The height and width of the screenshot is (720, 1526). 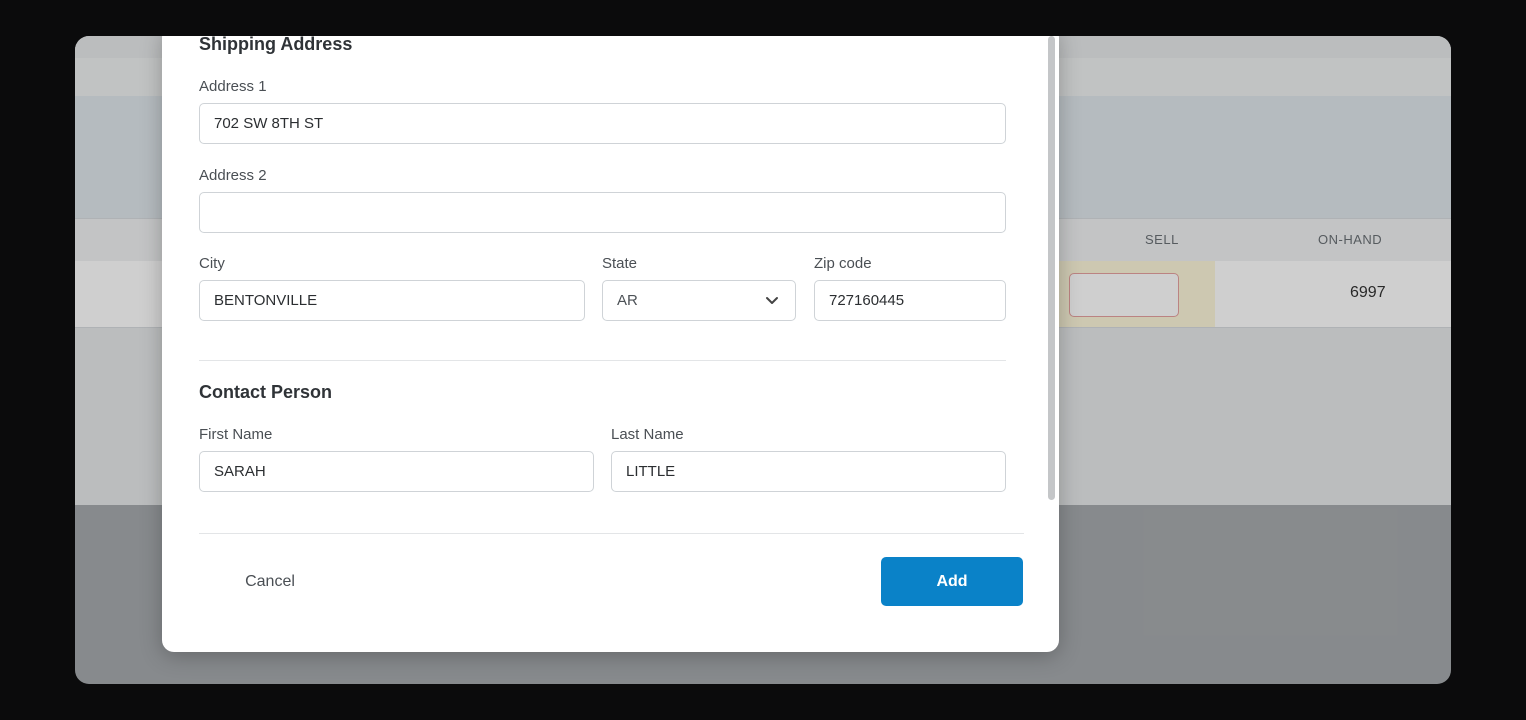 I want to click on add-button: Add, so click(x=952, y=581).